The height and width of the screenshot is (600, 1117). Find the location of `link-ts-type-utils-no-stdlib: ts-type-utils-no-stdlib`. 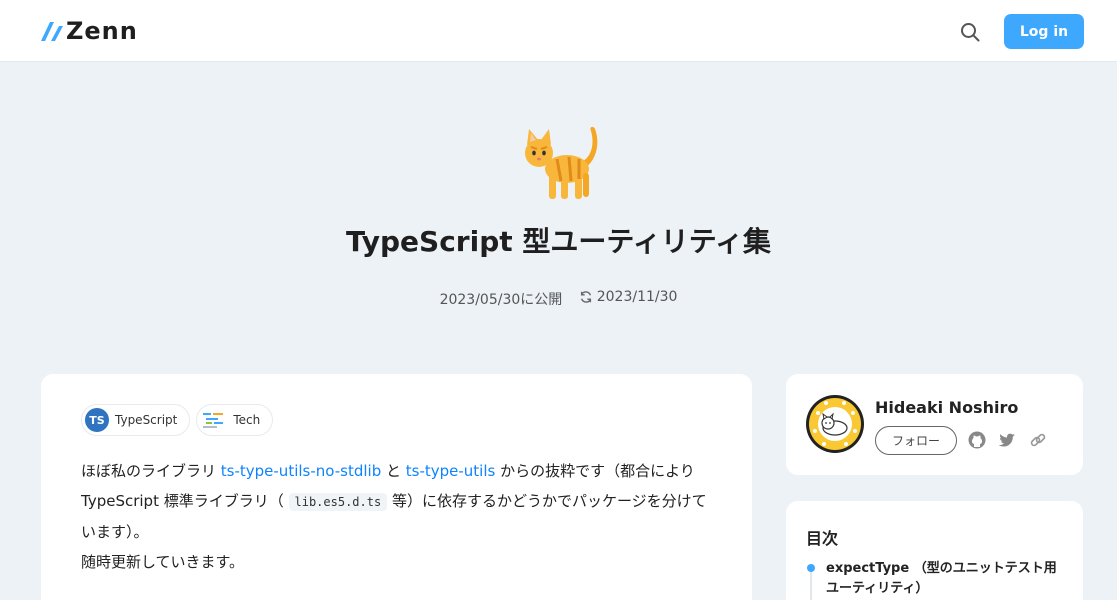

link-ts-type-utils-no-stdlib: ts-type-utils-no-stdlib is located at coordinates (301, 471).